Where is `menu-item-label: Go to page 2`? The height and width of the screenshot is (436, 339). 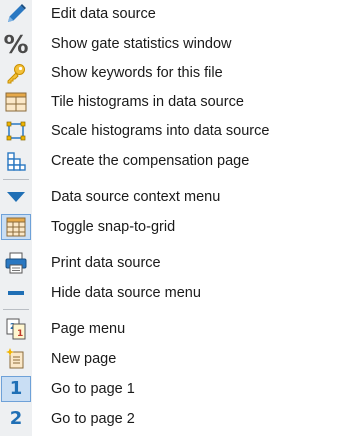
menu-item-label: Go to page 2 is located at coordinates (93, 419).